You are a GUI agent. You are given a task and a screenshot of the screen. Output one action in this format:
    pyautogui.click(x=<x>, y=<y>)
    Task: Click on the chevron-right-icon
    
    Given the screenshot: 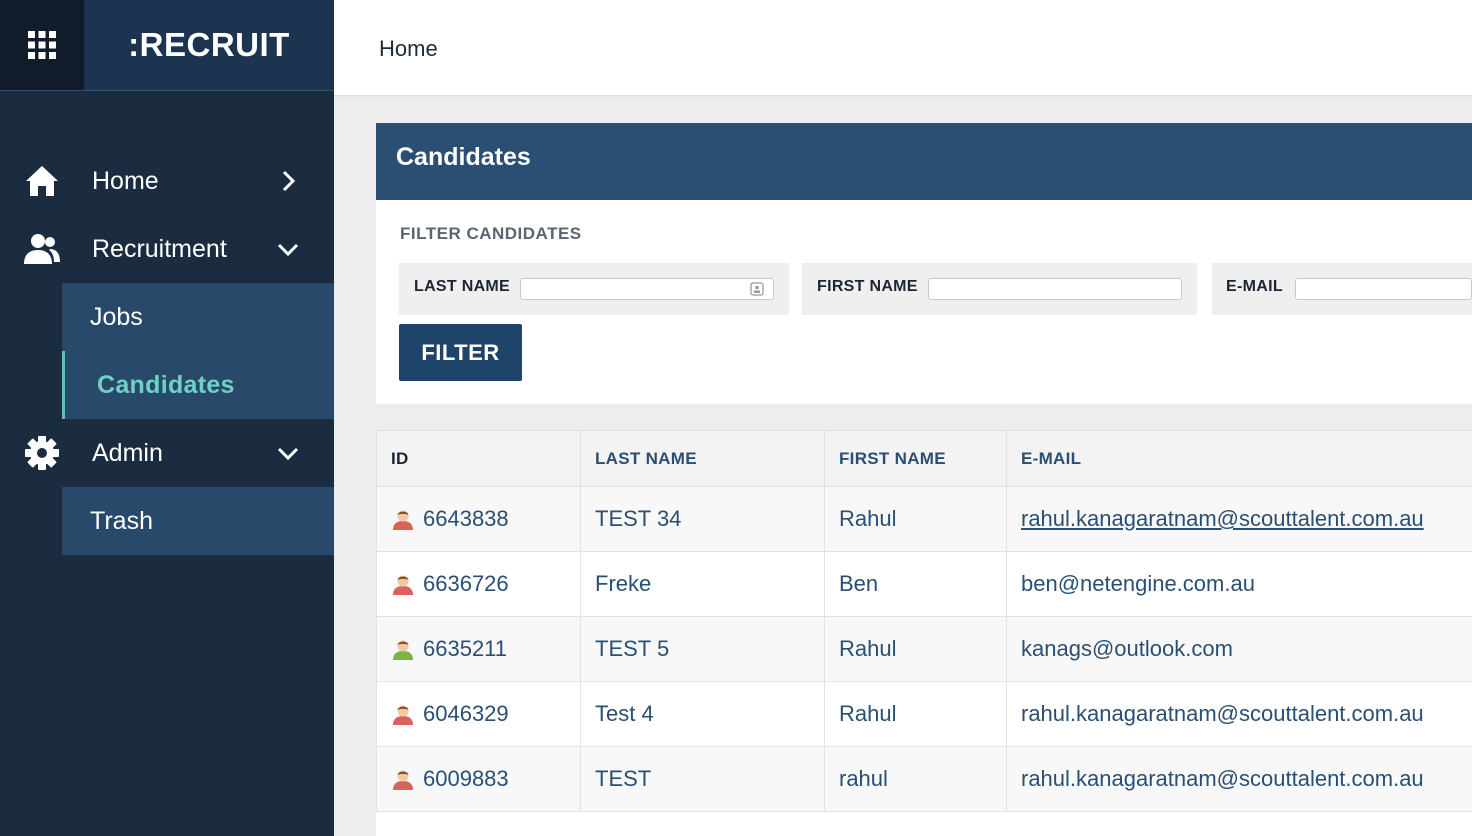 What is the action you would take?
    pyautogui.click(x=289, y=181)
    